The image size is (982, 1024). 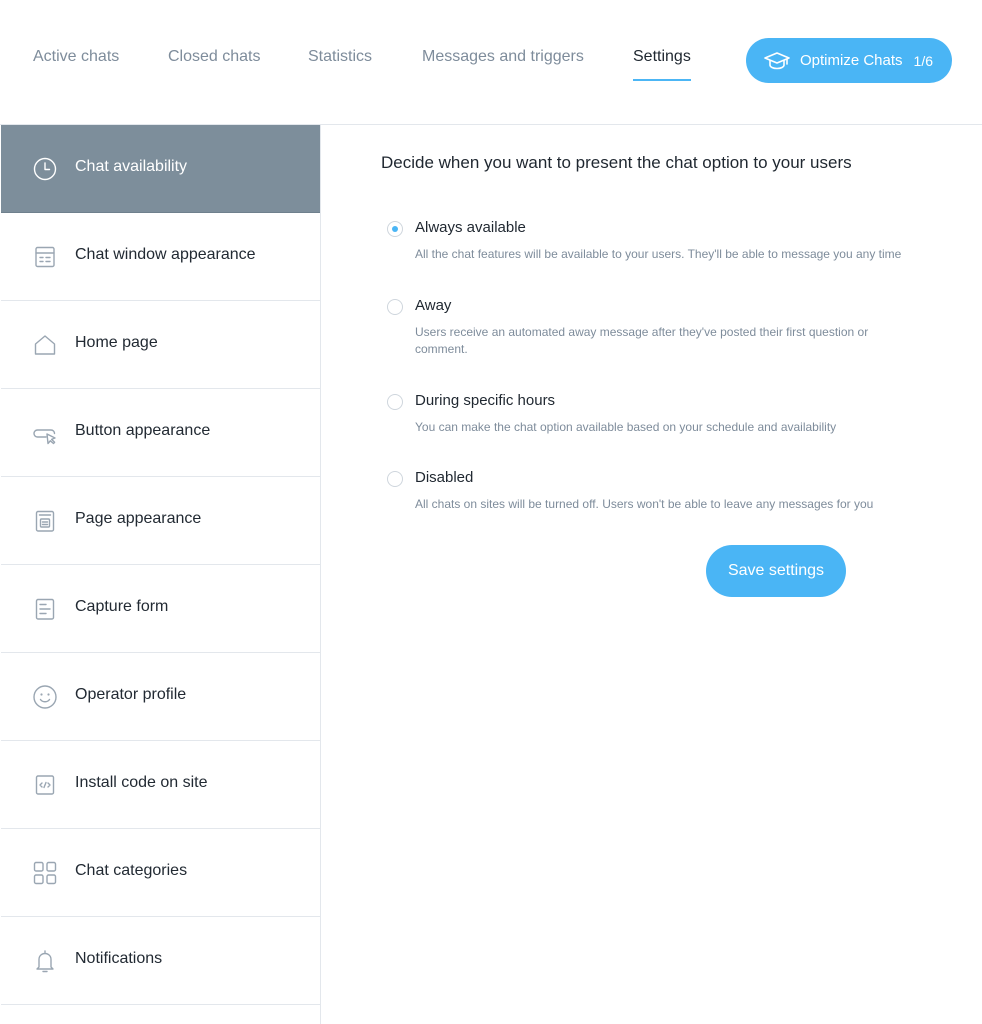 I want to click on smiley-icon, so click(x=45, y=697).